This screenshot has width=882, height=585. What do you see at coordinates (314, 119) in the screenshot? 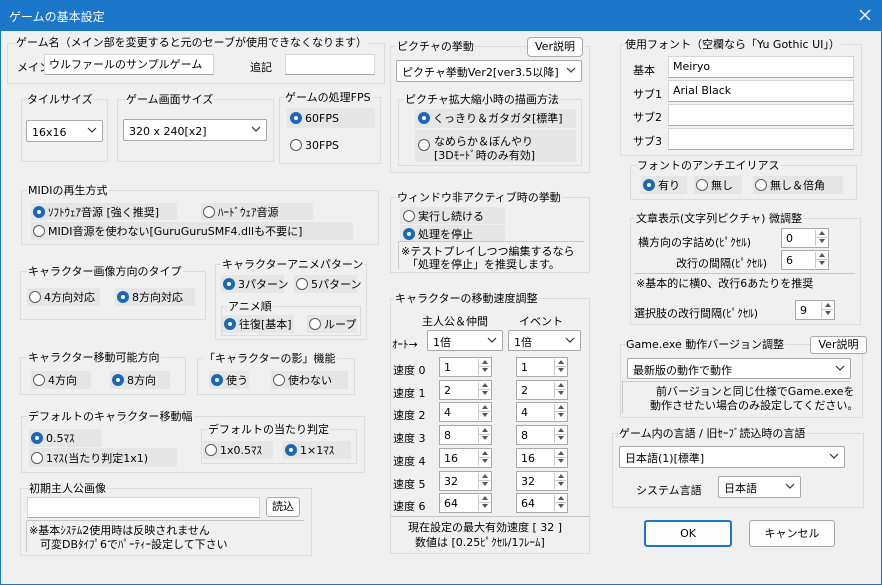
I see `fps-60-radio: 60FPS` at bounding box center [314, 119].